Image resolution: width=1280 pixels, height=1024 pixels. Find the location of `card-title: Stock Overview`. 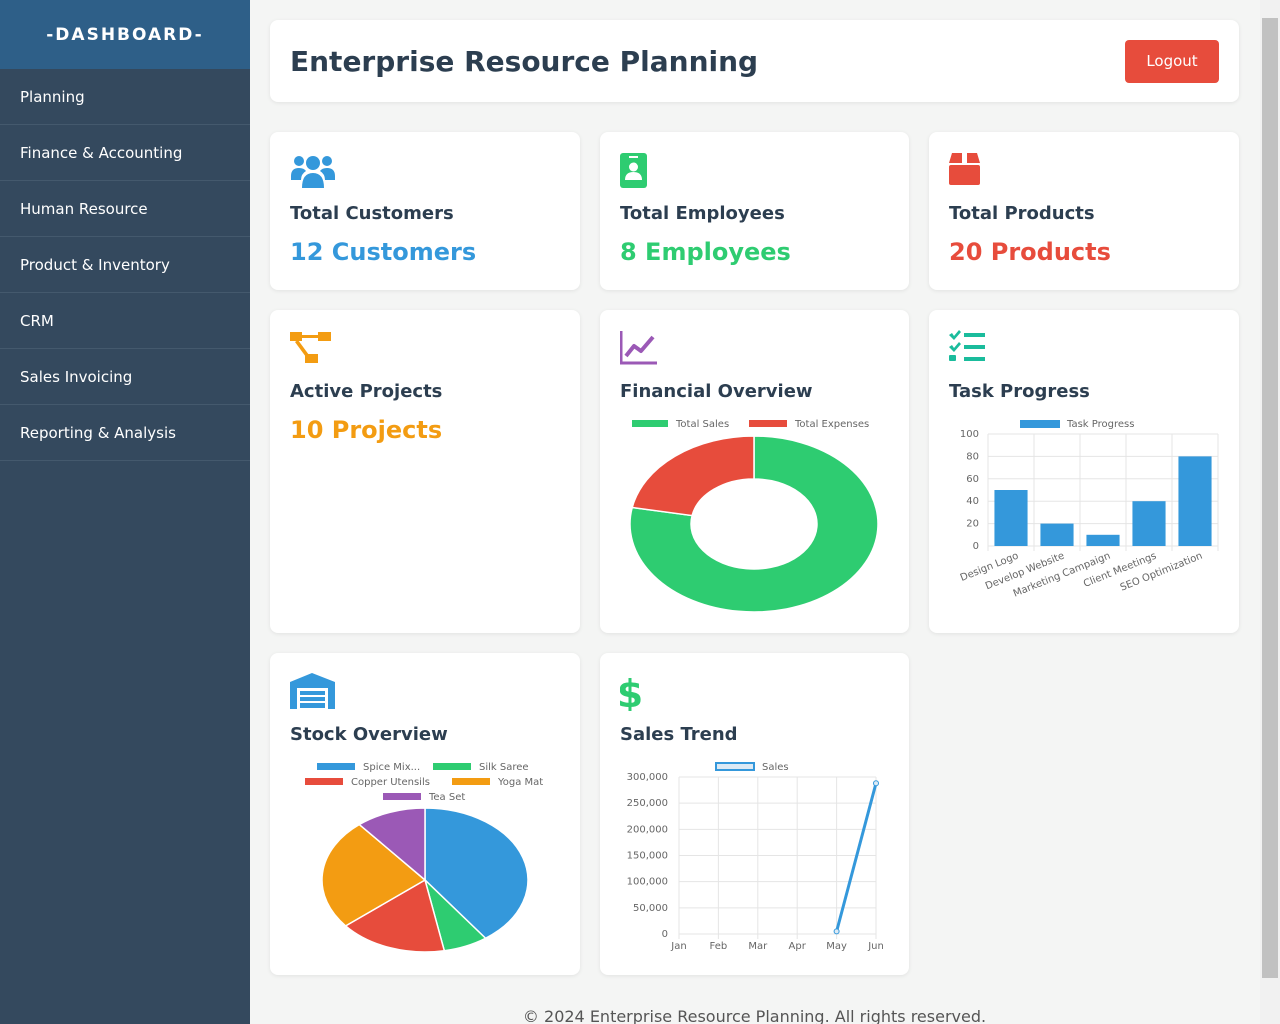

card-title: Stock Overview is located at coordinates (369, 734).